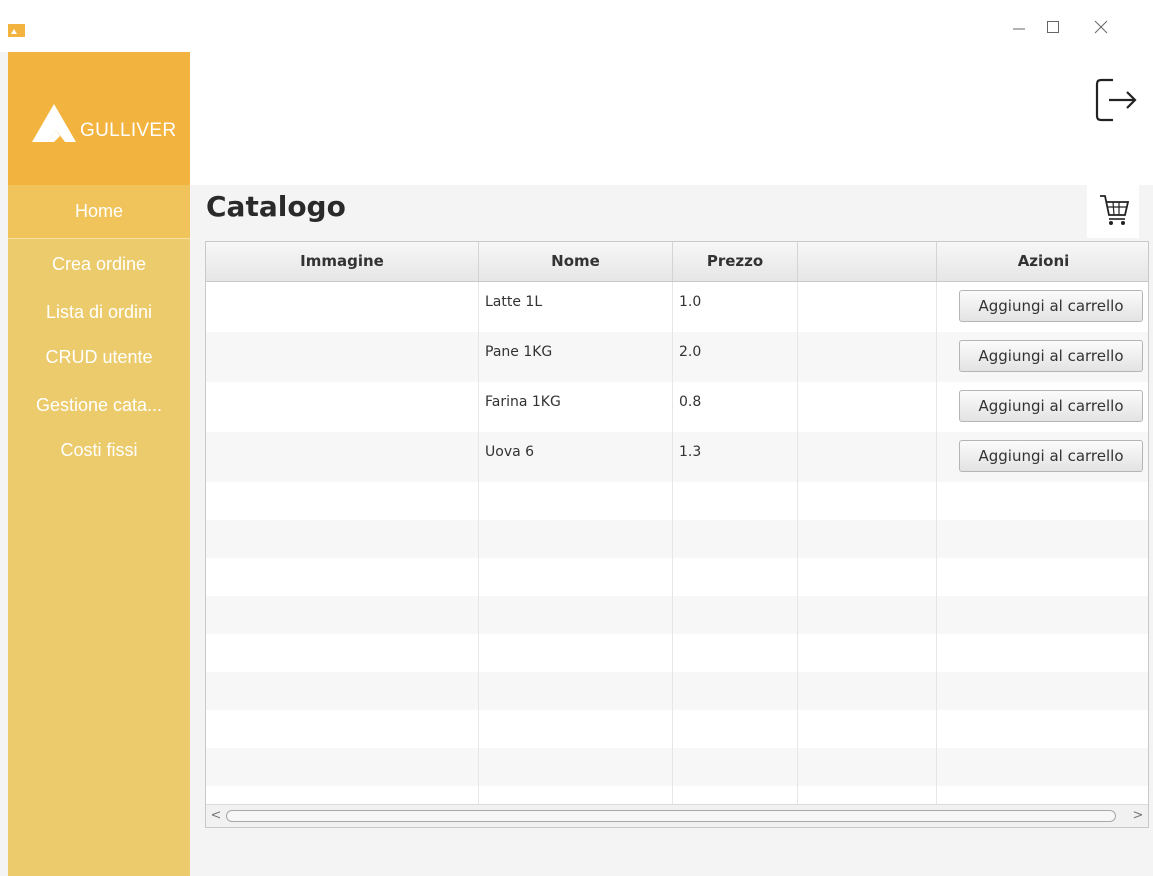 This screenshot has height=876, width=1153. I want to click on cell-prezzo: 1.0, so click(735, 307).